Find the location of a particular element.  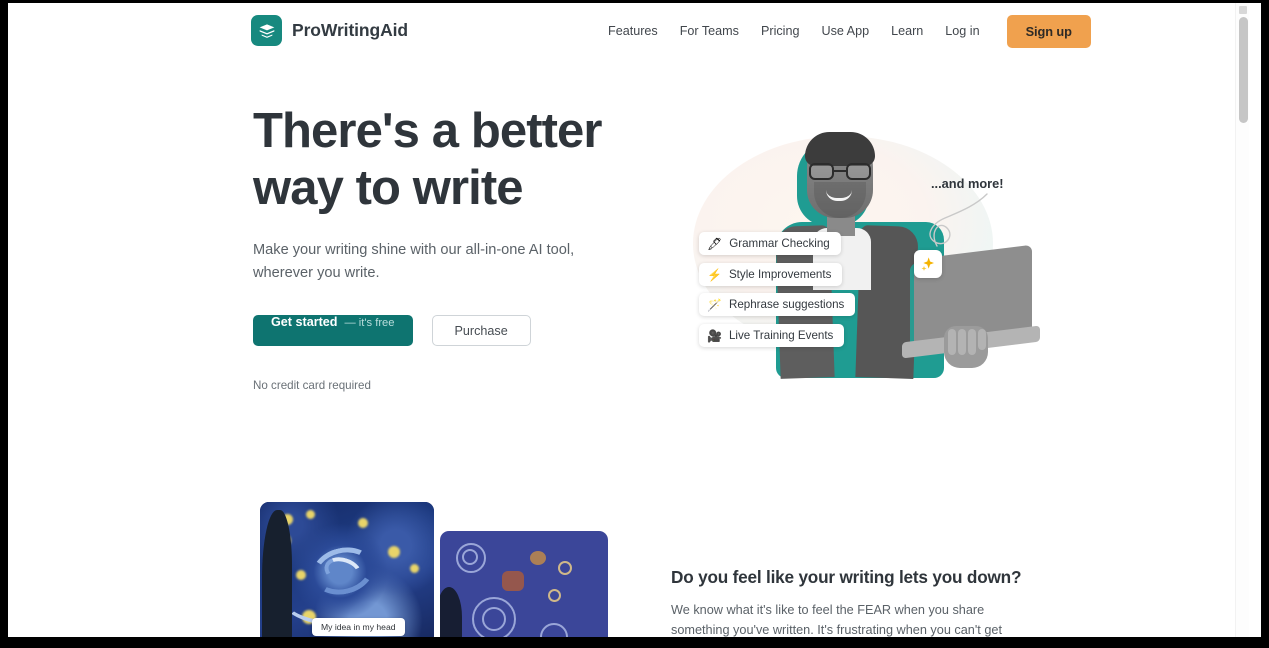

nav-item-use-app: Use App is located at coordinates (845, 31).